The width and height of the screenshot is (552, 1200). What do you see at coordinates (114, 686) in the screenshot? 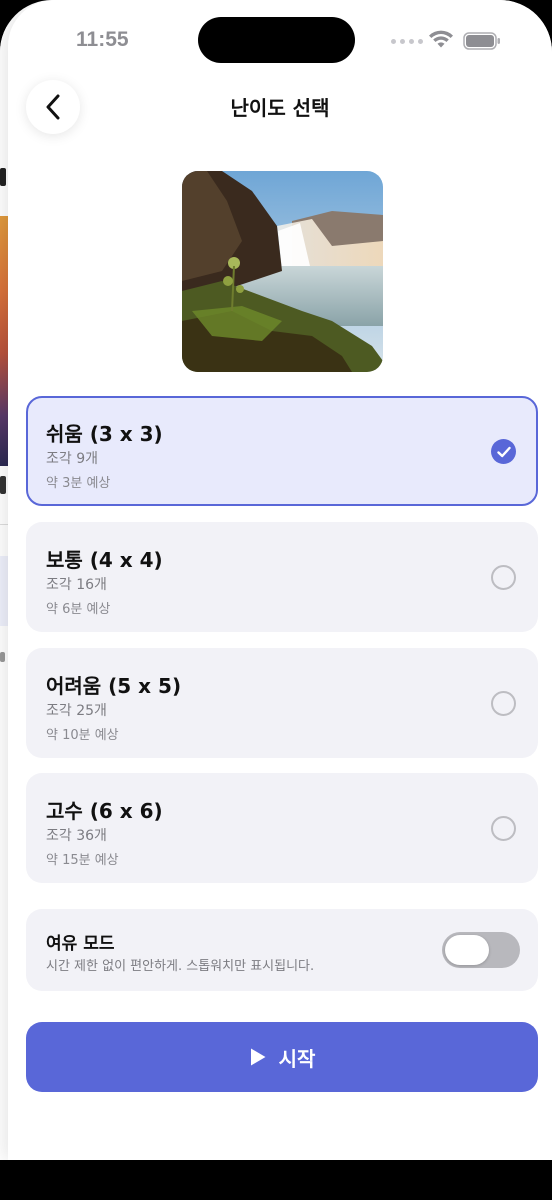
I see `option-title: 어려움 (5 x 5)` at bounding box center [114, 686].